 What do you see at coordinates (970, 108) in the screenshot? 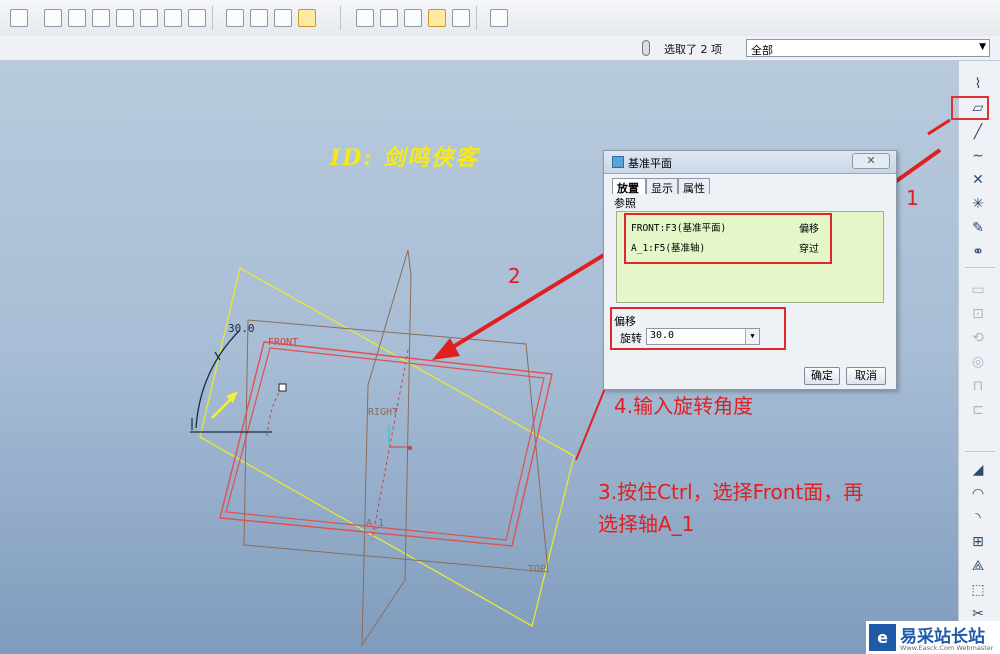
I see `datum-plane-highlight` at bounding box center [970, 108].